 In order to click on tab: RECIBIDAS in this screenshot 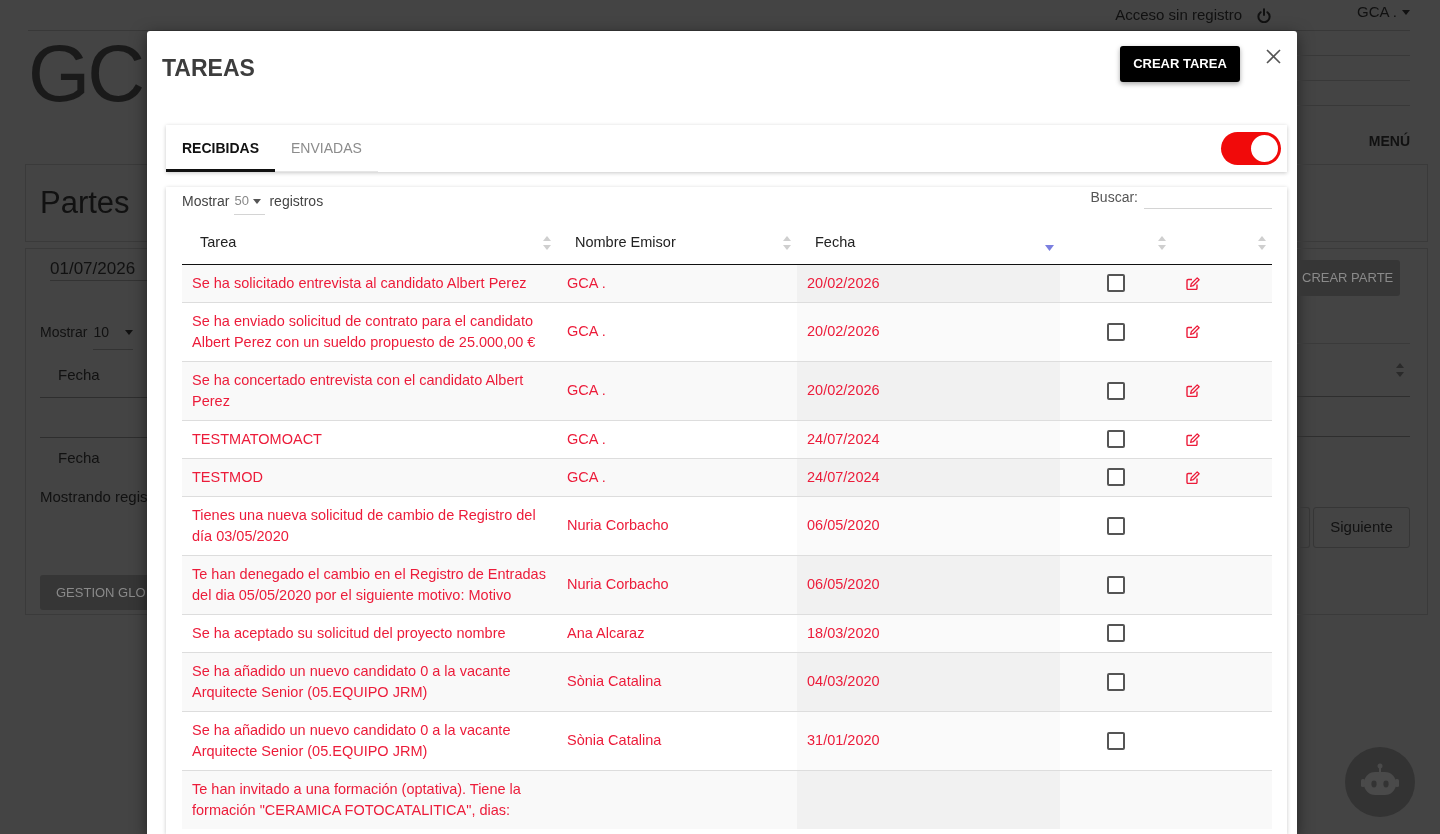, I will do `click(220, 148)`.